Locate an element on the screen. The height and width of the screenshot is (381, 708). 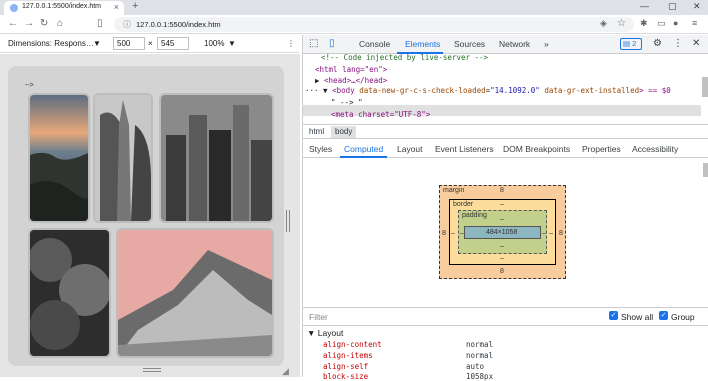
forward-icon: → is located at coordinates (29, 23).